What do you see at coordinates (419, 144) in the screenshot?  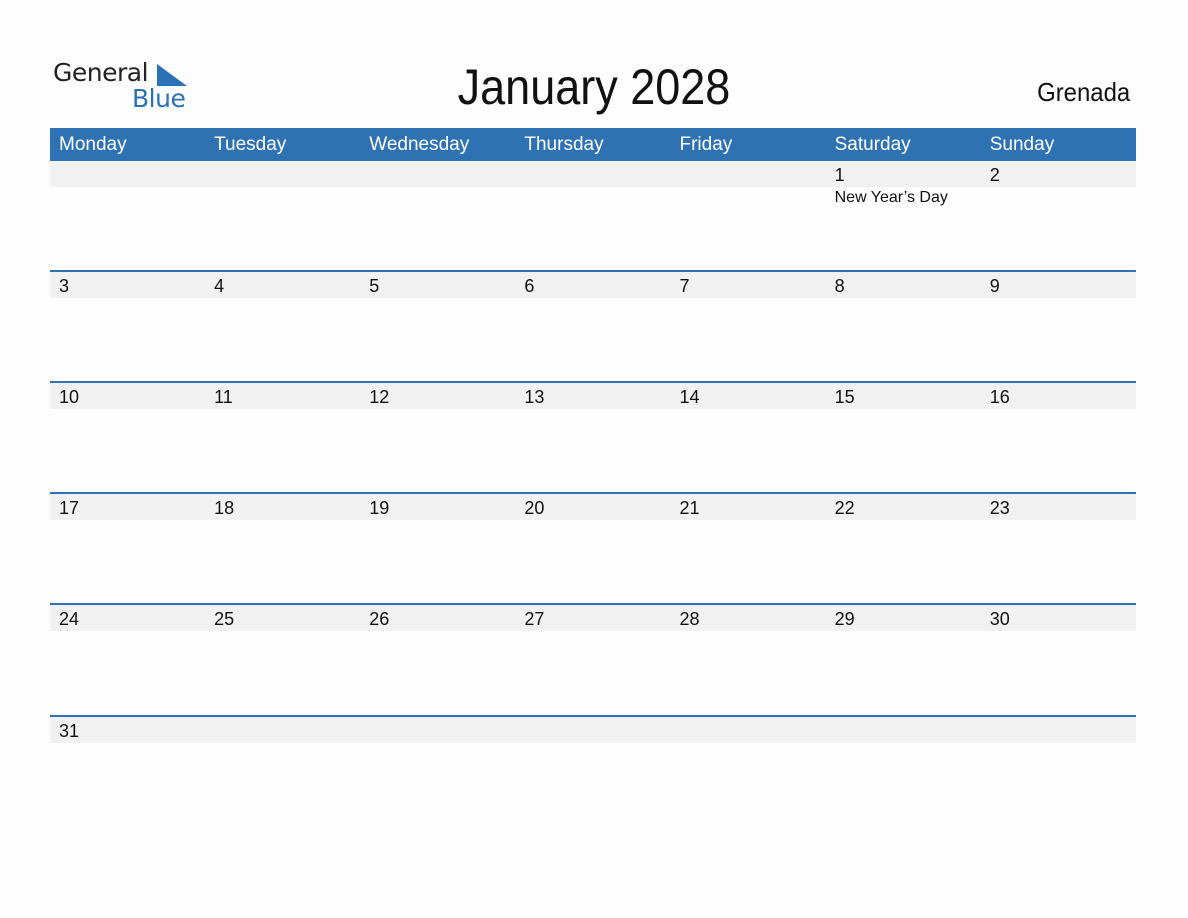 I see `weekday-wednesday: Wednesday` at bounding box center [419, 144].